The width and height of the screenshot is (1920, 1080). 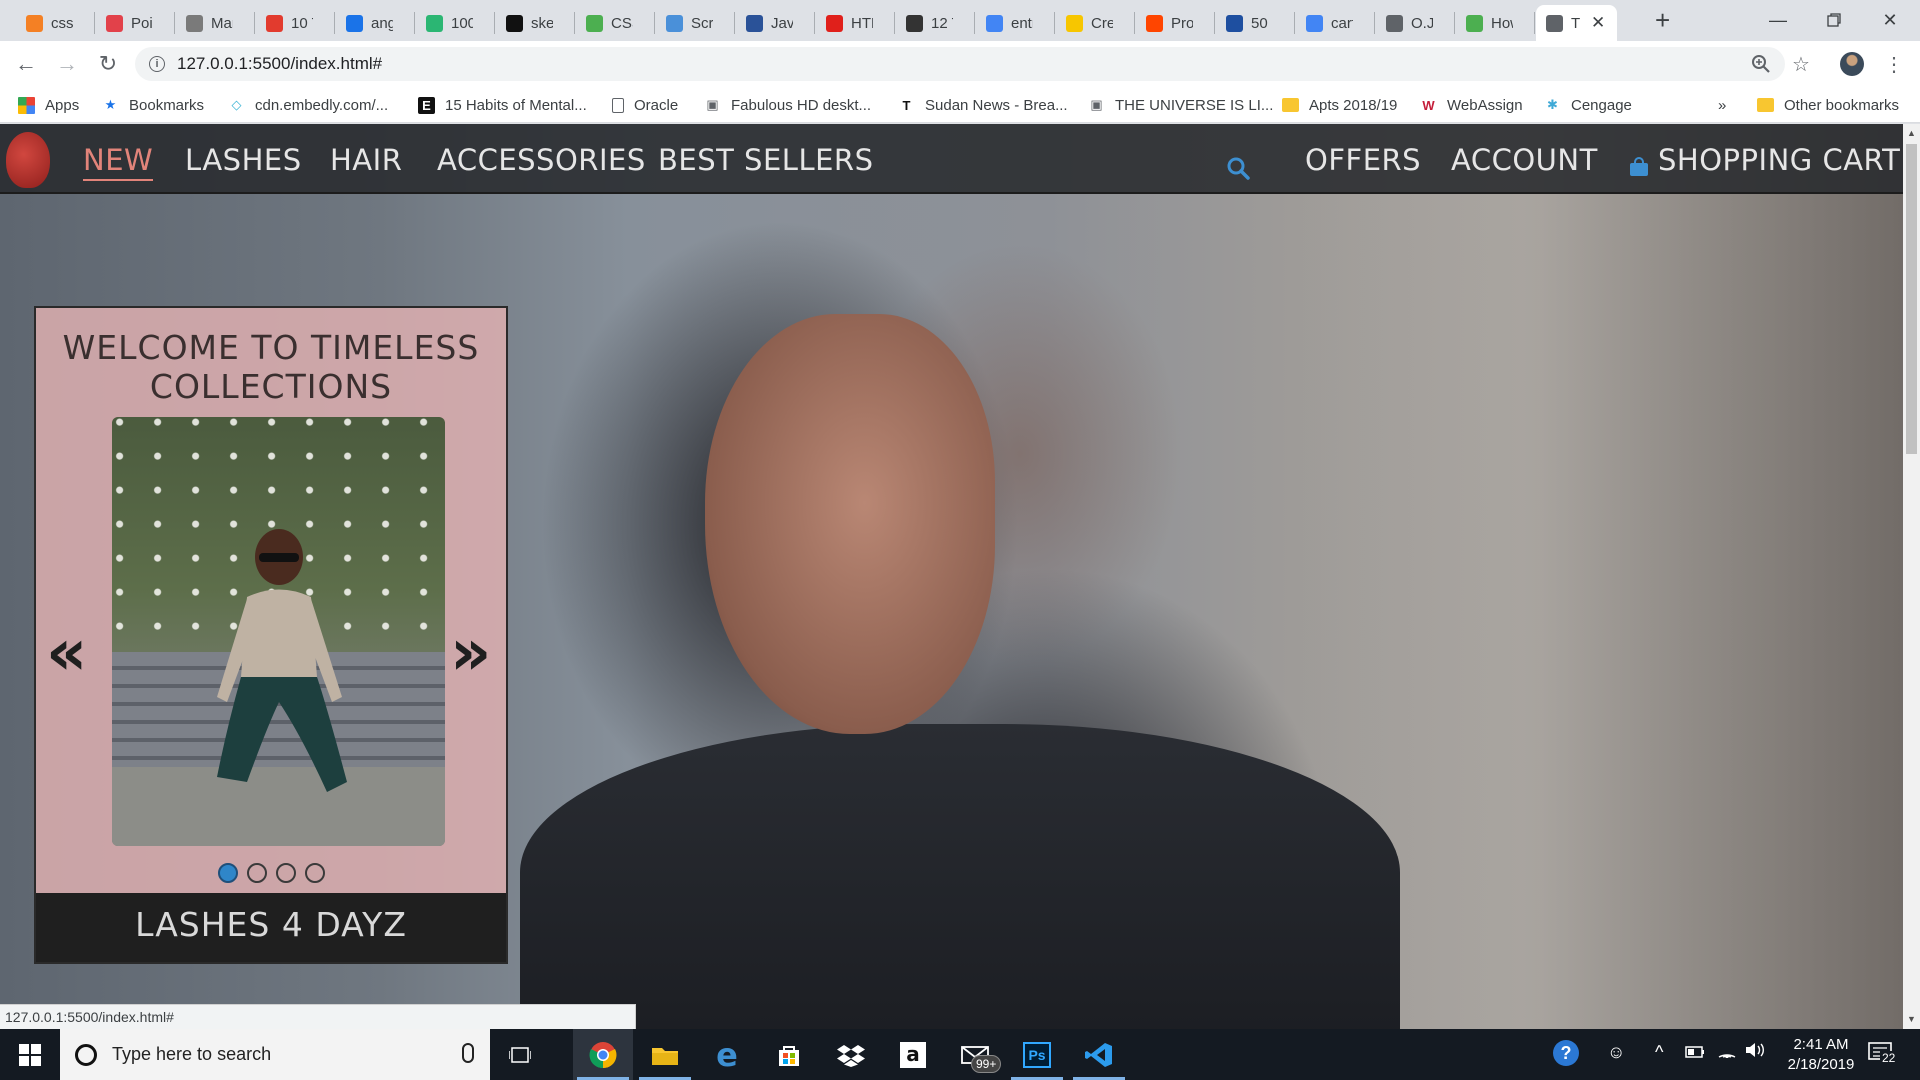 What do you see at coordinates (1911, 576) in the screenshot?
I see `page-scrollbar: ▲ ▼` at bounding box center [1911, 576].